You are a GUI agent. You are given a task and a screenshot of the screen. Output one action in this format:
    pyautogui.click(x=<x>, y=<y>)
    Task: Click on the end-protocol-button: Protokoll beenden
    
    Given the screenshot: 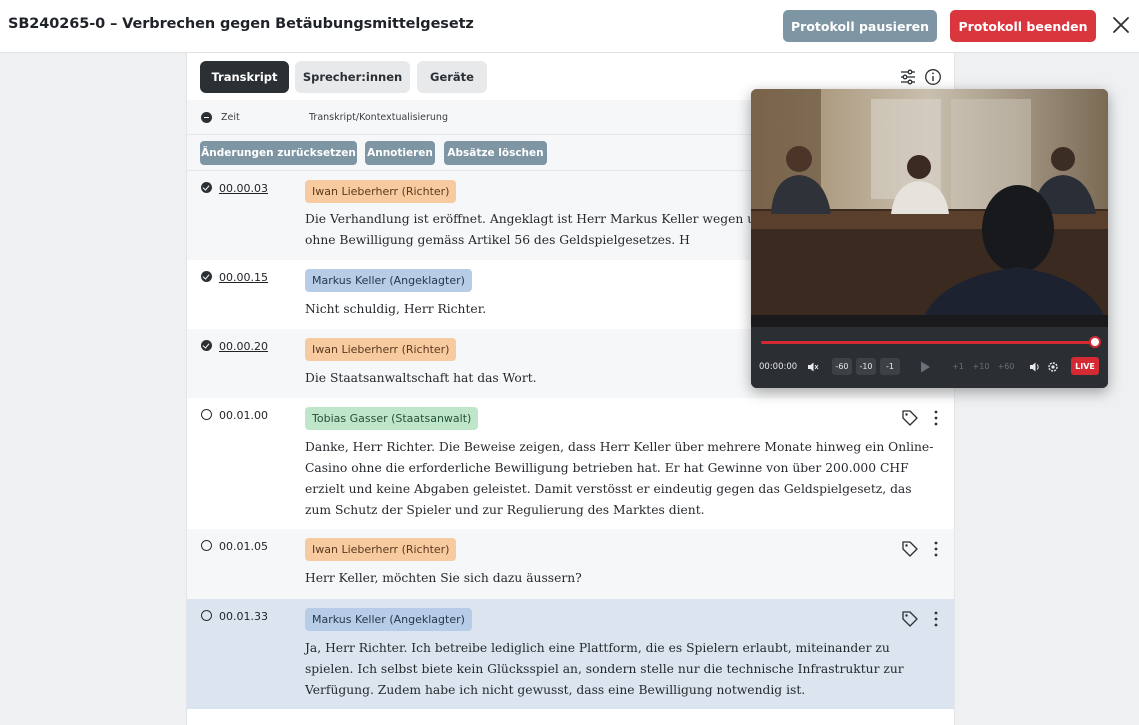 What is the action you would take?
    pyautogui.click(x=1023, y=26)
    